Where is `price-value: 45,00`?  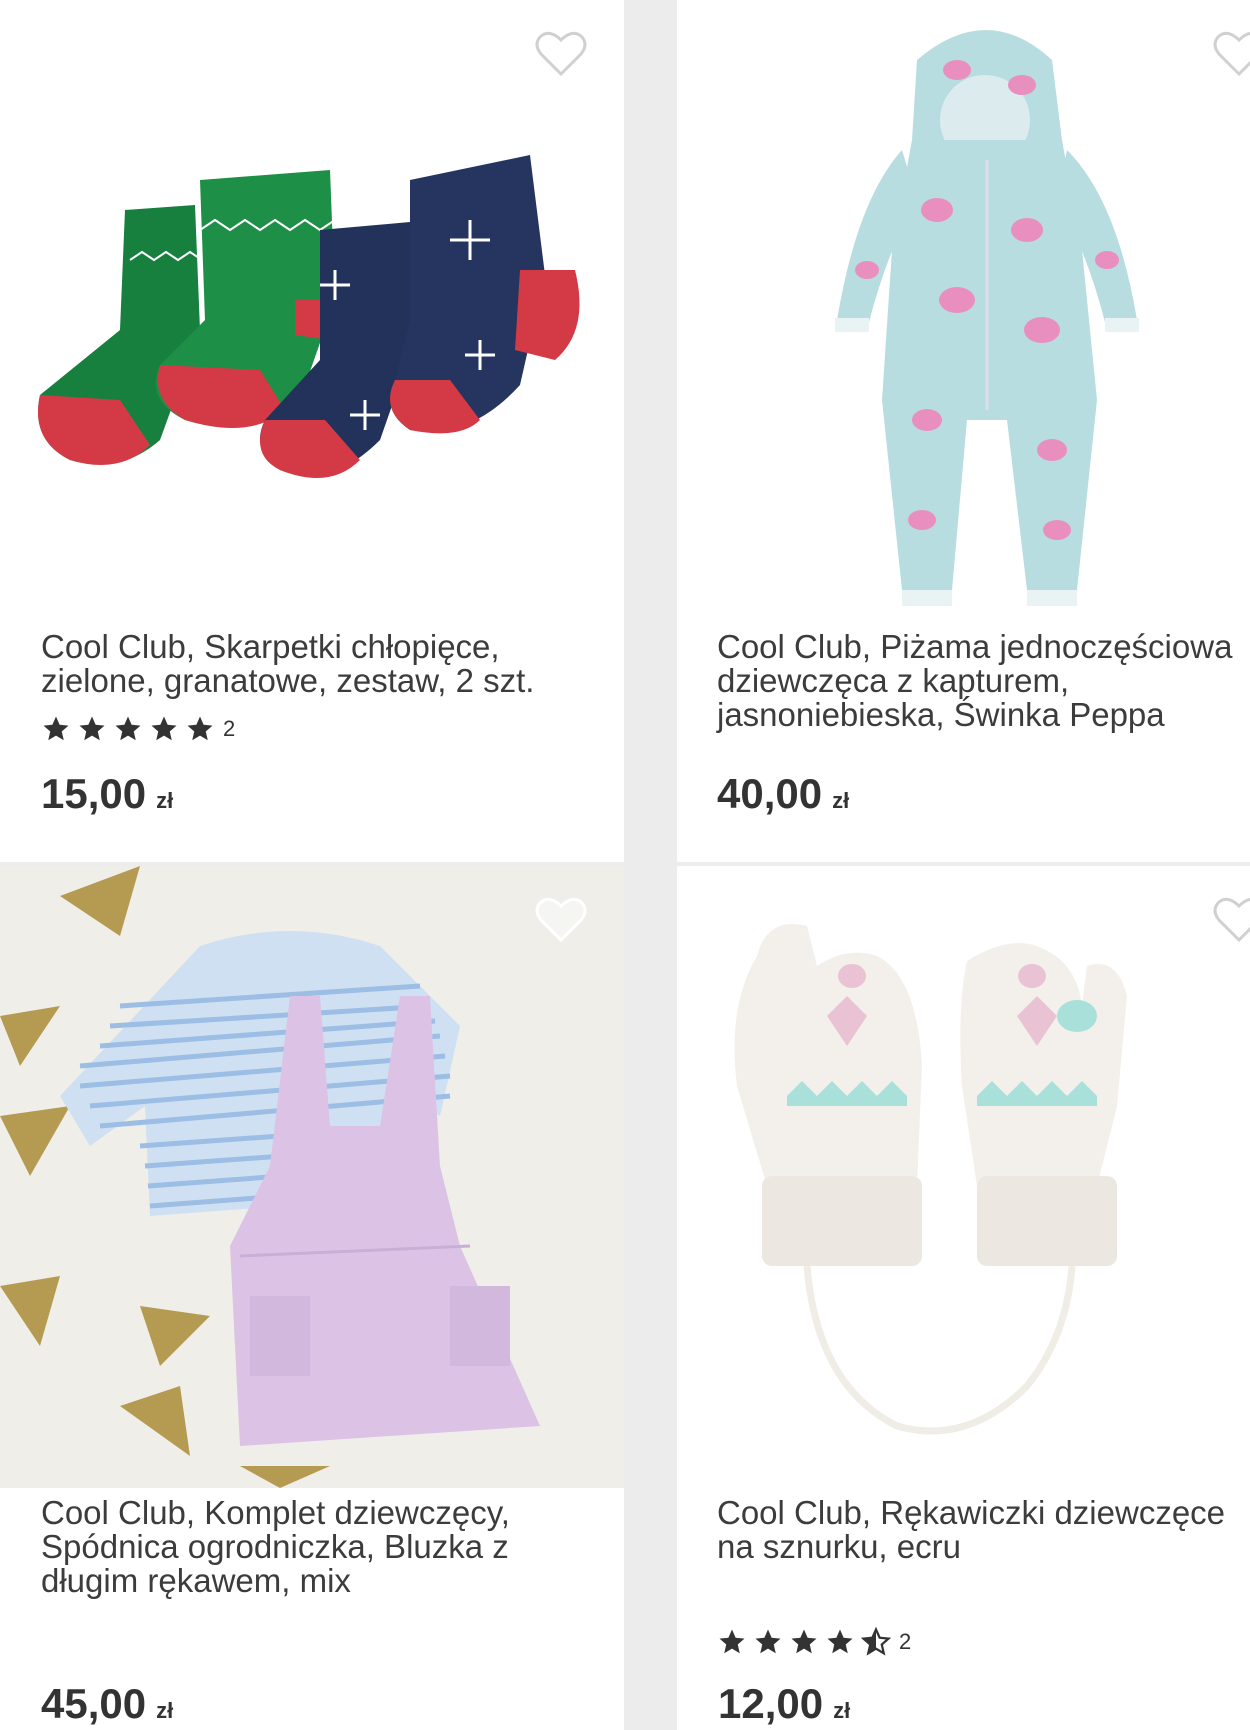
price-value: 45,00 is located at coordinates (94, 1703).